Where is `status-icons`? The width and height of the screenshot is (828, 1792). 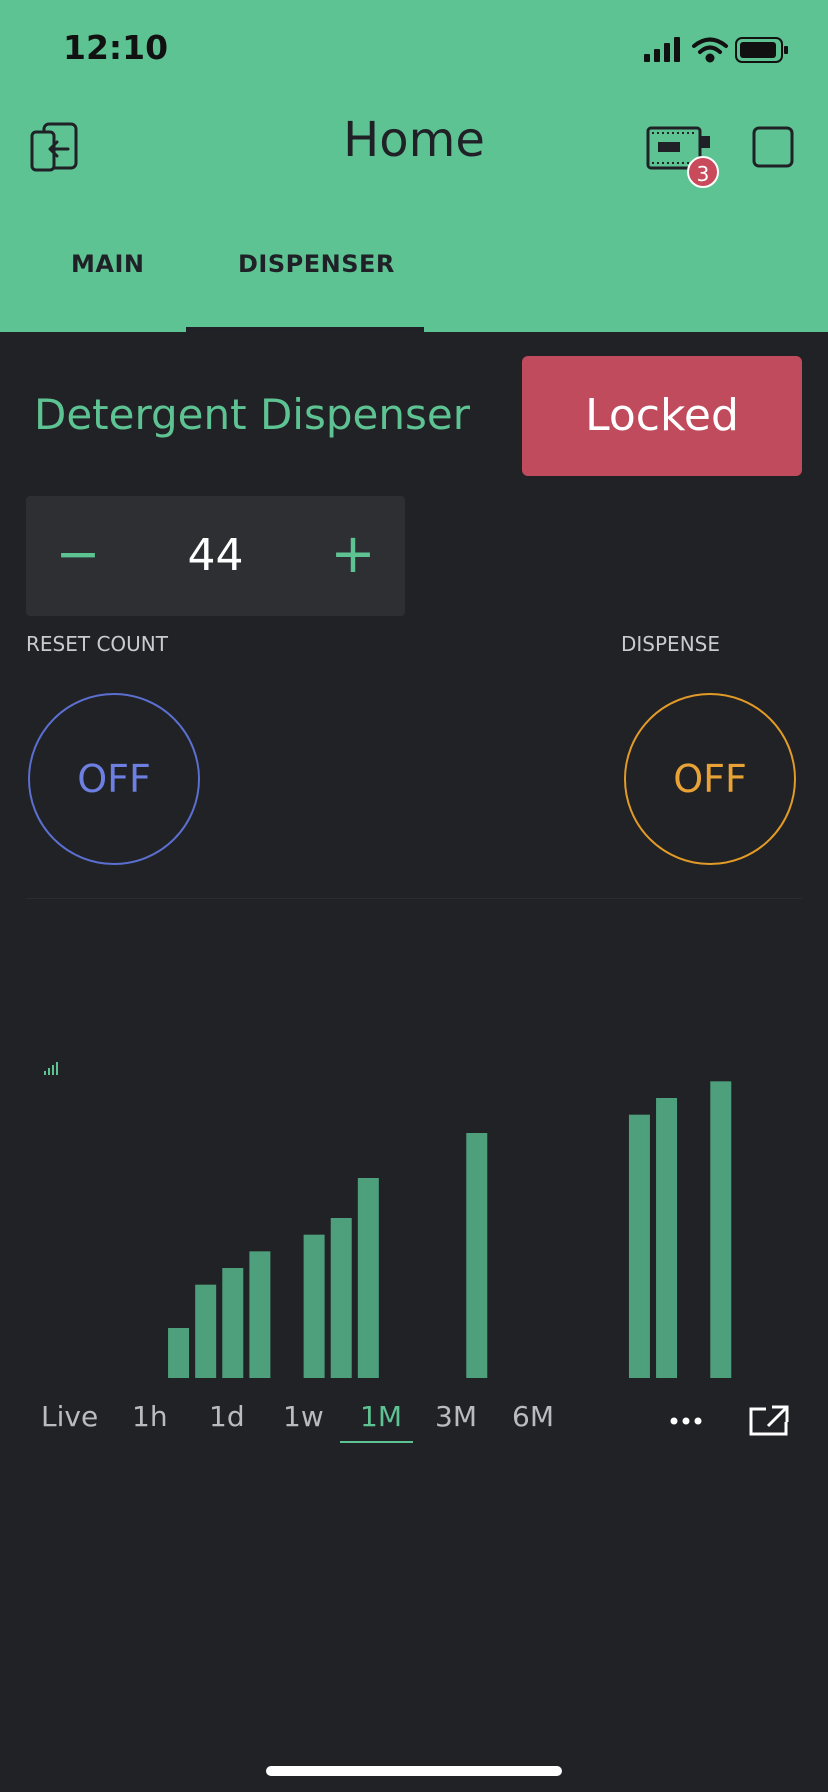
status-icons is located at coordinates (716, 50).